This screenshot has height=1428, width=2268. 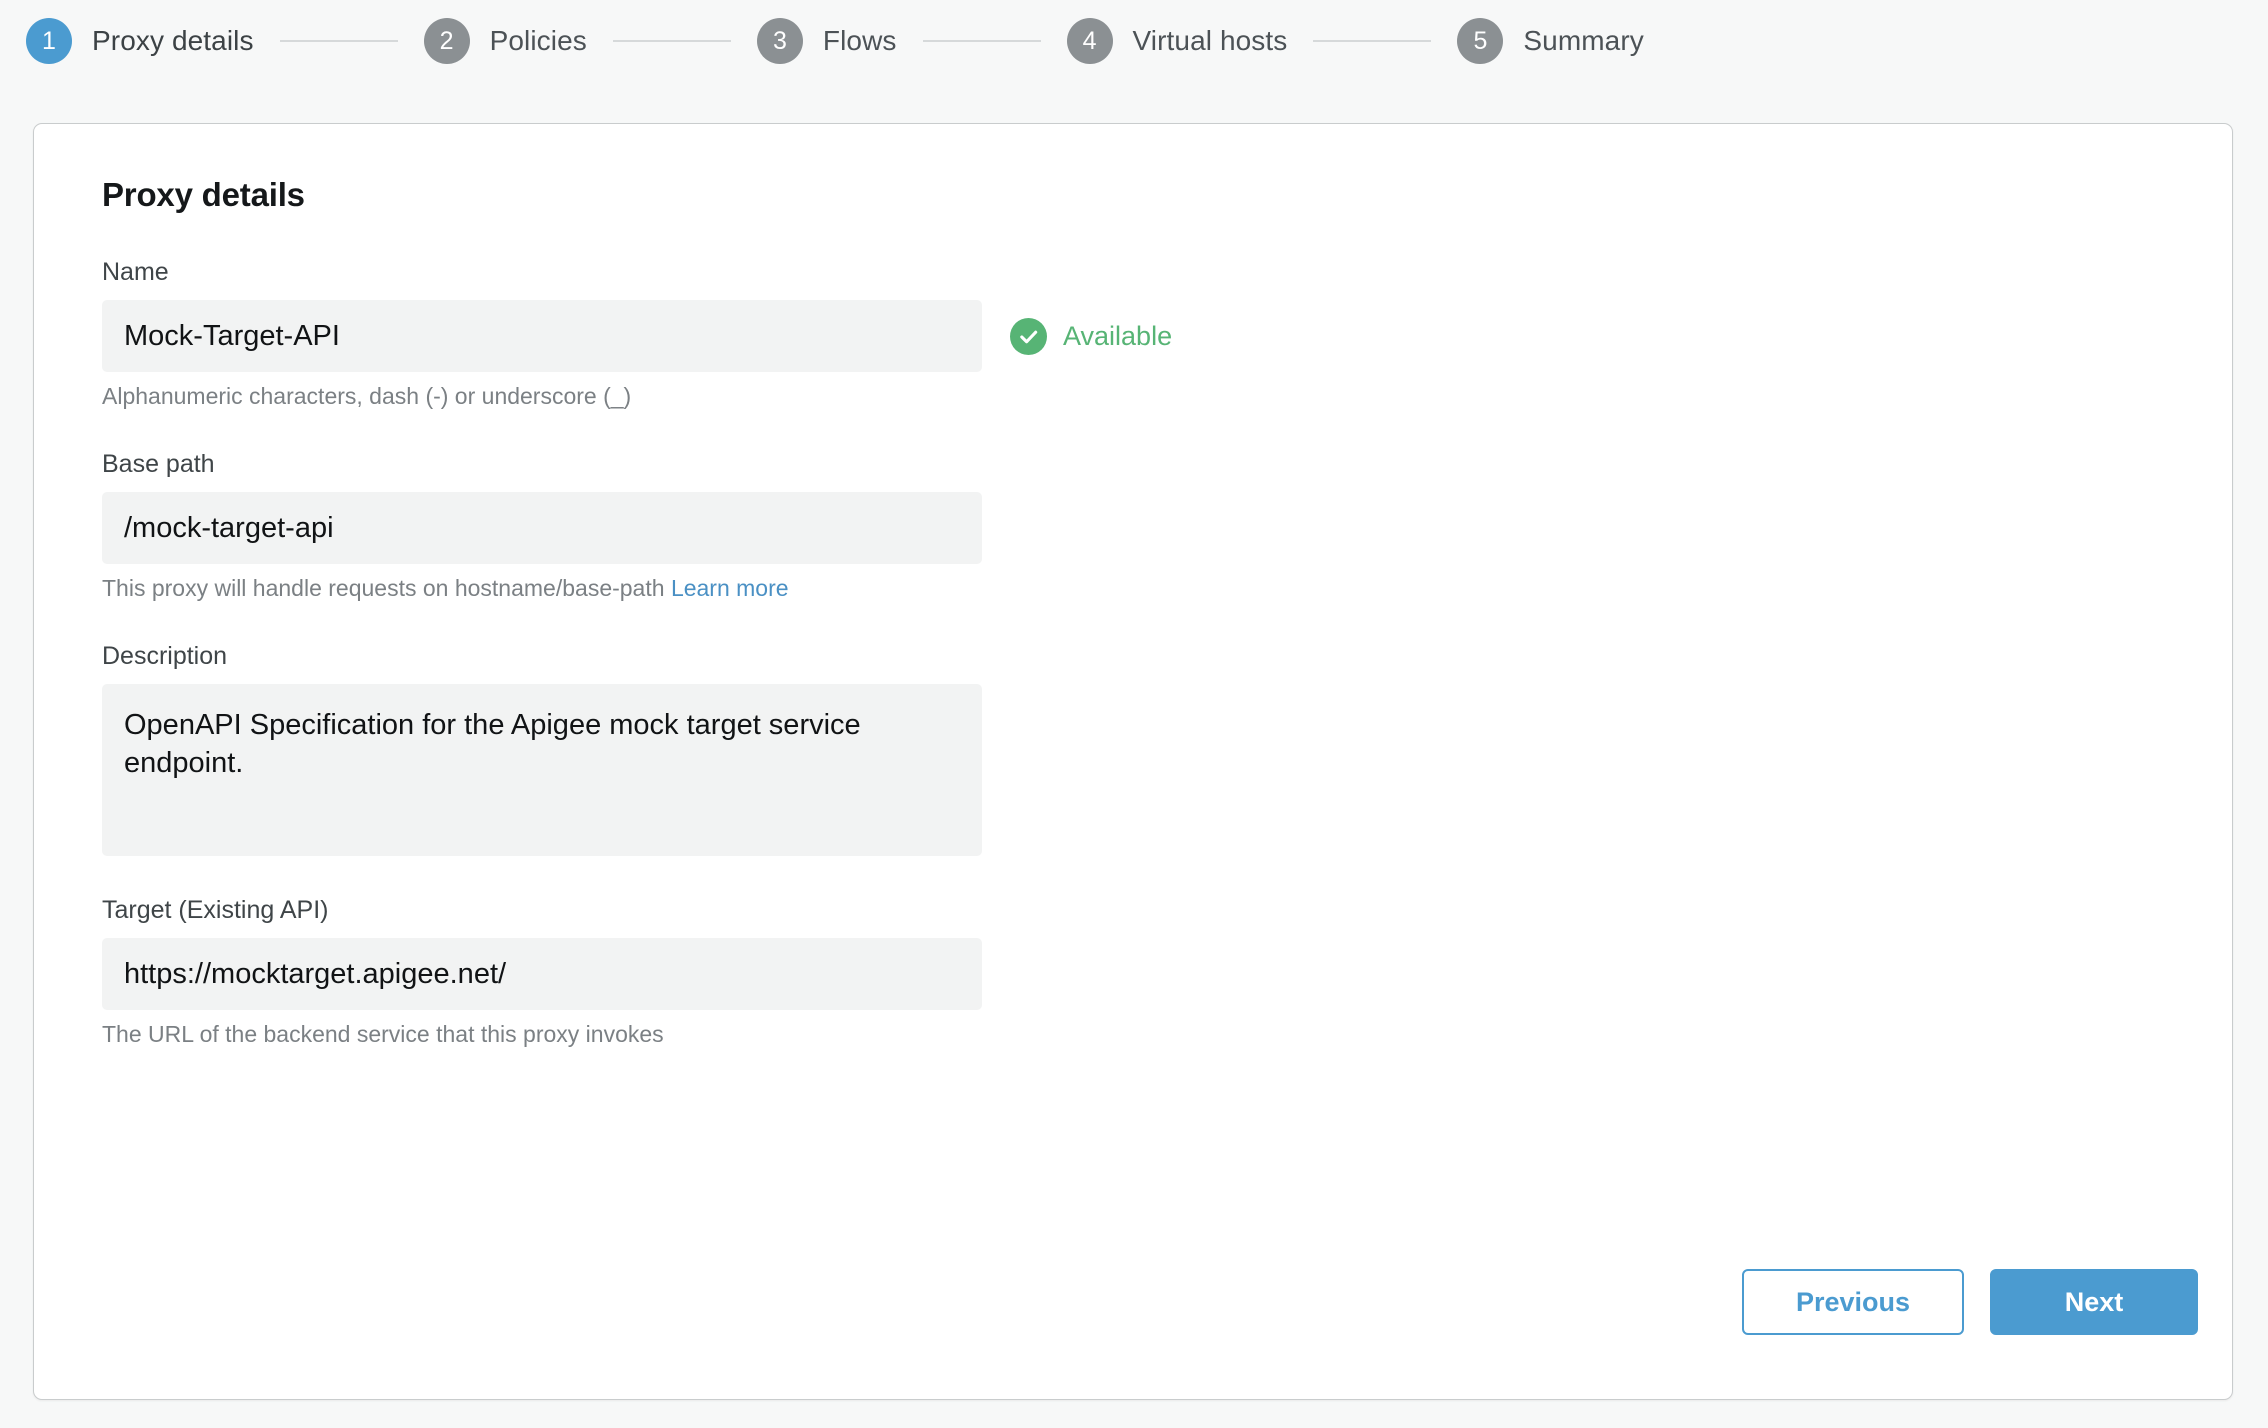 I want to click on learn-more-link: Learn more, so click(x=730, y=588).